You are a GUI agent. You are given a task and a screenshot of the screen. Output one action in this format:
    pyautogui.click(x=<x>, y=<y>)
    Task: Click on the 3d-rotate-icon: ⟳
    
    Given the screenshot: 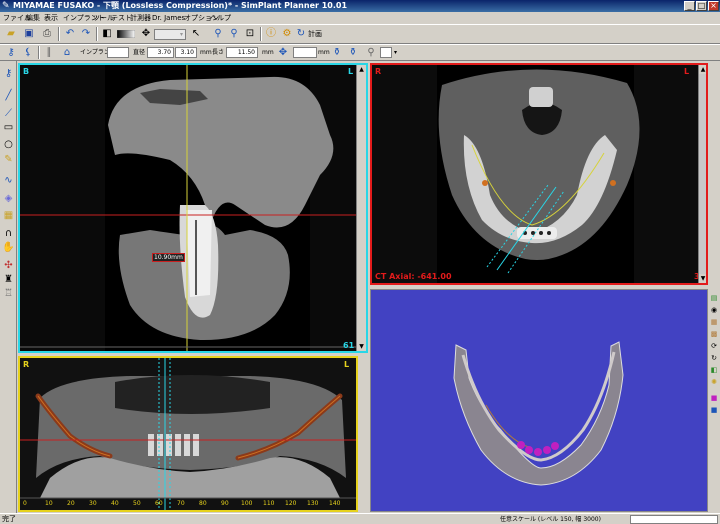 What is the action you would take?
    pyautogui.click(x=714, y=346)
    